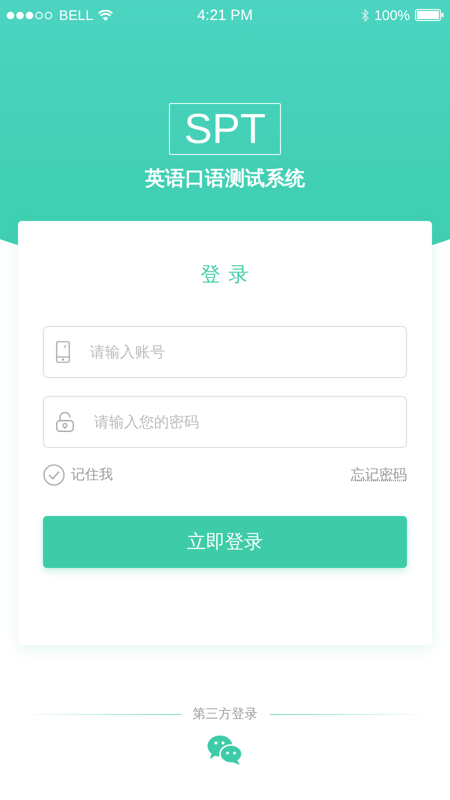  What do you see at coordinates (54, 475) in the screenshot?
I see `checkbox` at bounding box center [54, 475].